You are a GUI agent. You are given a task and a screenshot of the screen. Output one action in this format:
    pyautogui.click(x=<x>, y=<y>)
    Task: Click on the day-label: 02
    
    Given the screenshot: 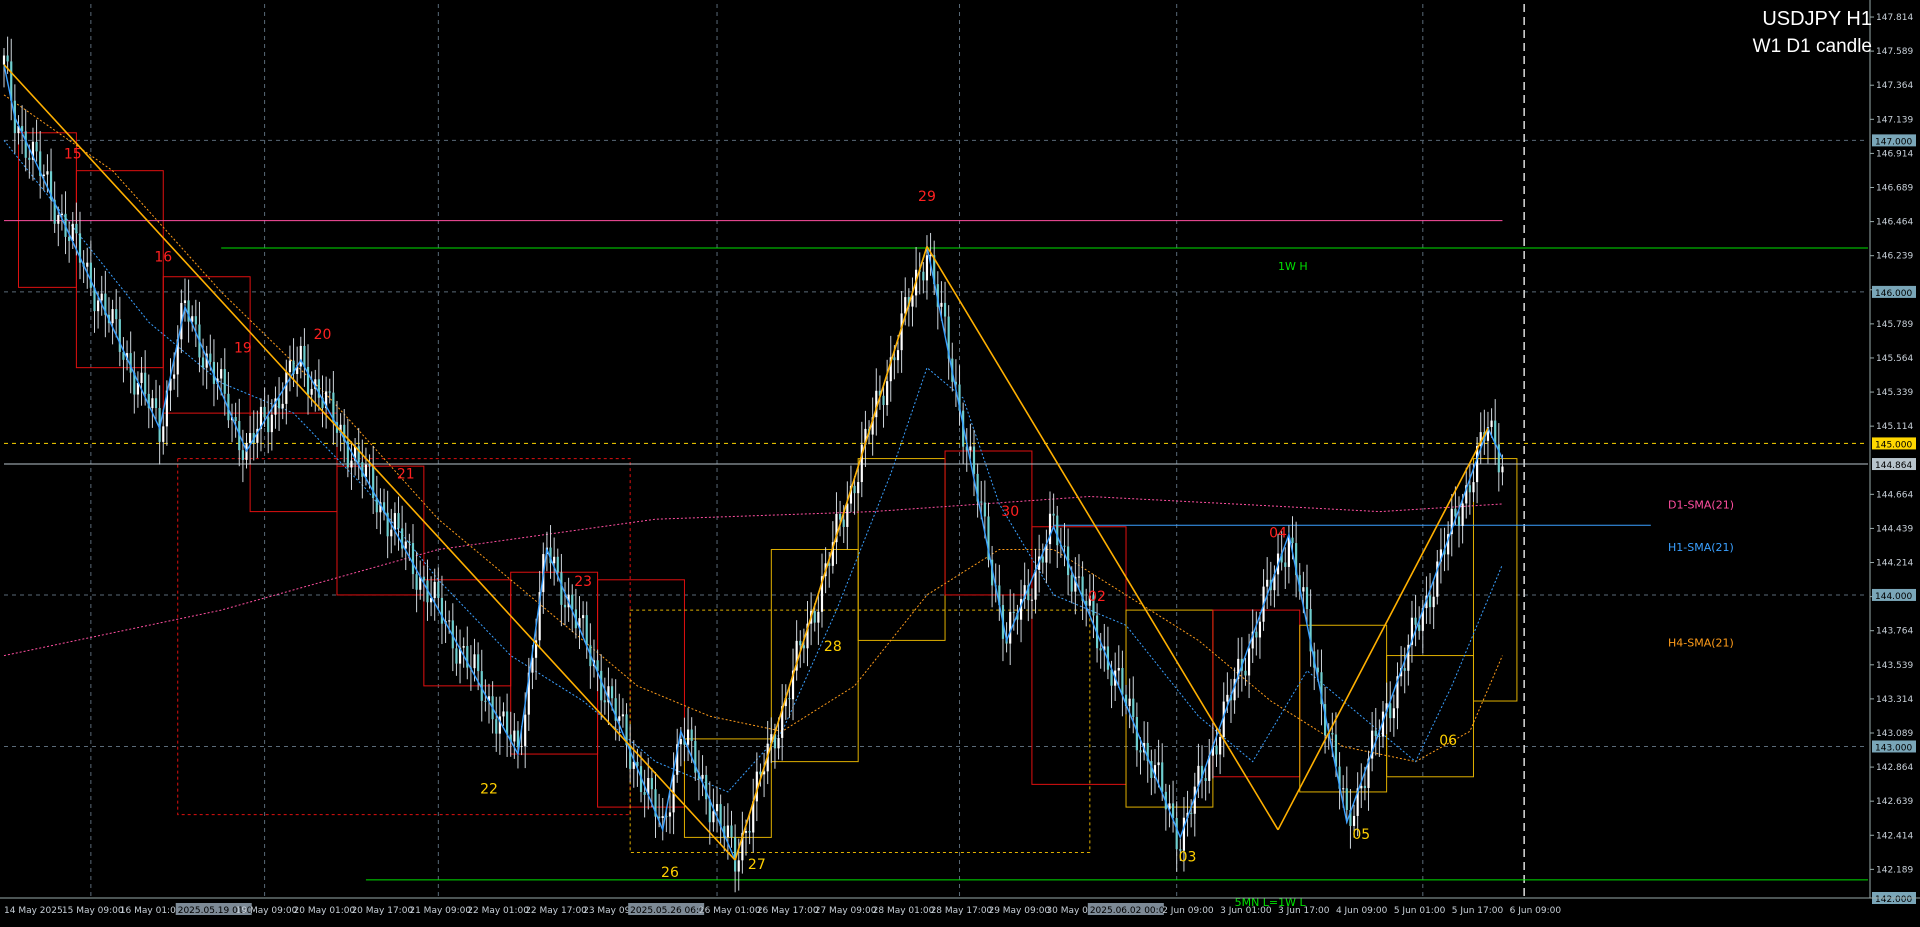 What is the action you would take?
    pyautogui.click(x=1097, y=597)
    